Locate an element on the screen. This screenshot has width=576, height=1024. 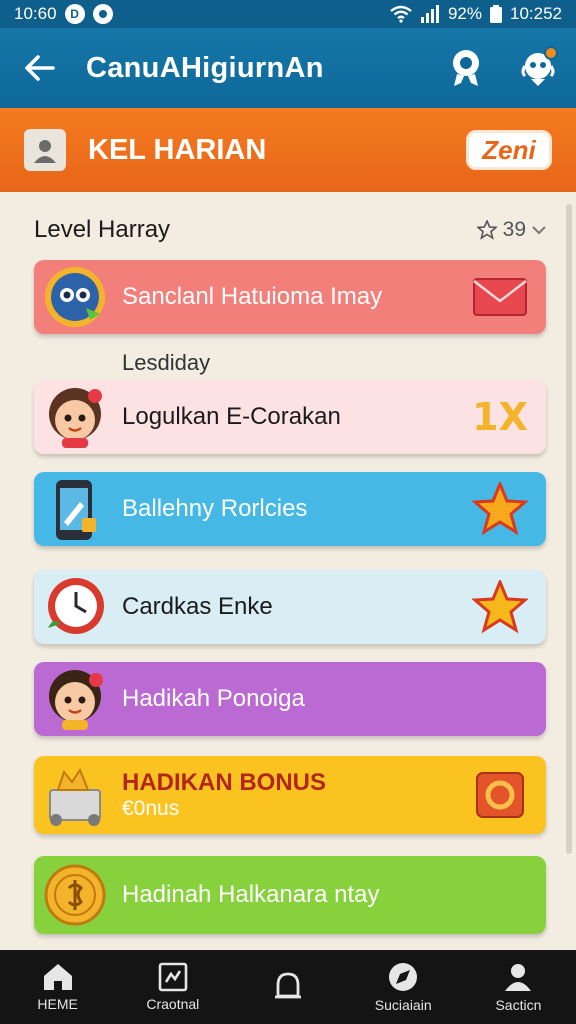
wifi-icon is located at coordinates (401, 14).